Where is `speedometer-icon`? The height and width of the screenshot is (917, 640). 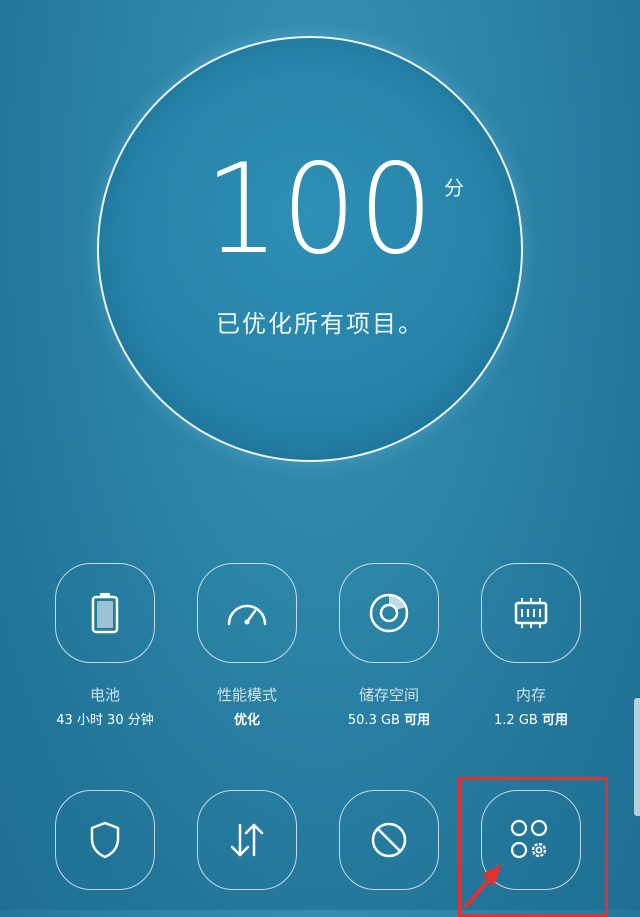
speedometer-icon is located at coordinates (247, 615).